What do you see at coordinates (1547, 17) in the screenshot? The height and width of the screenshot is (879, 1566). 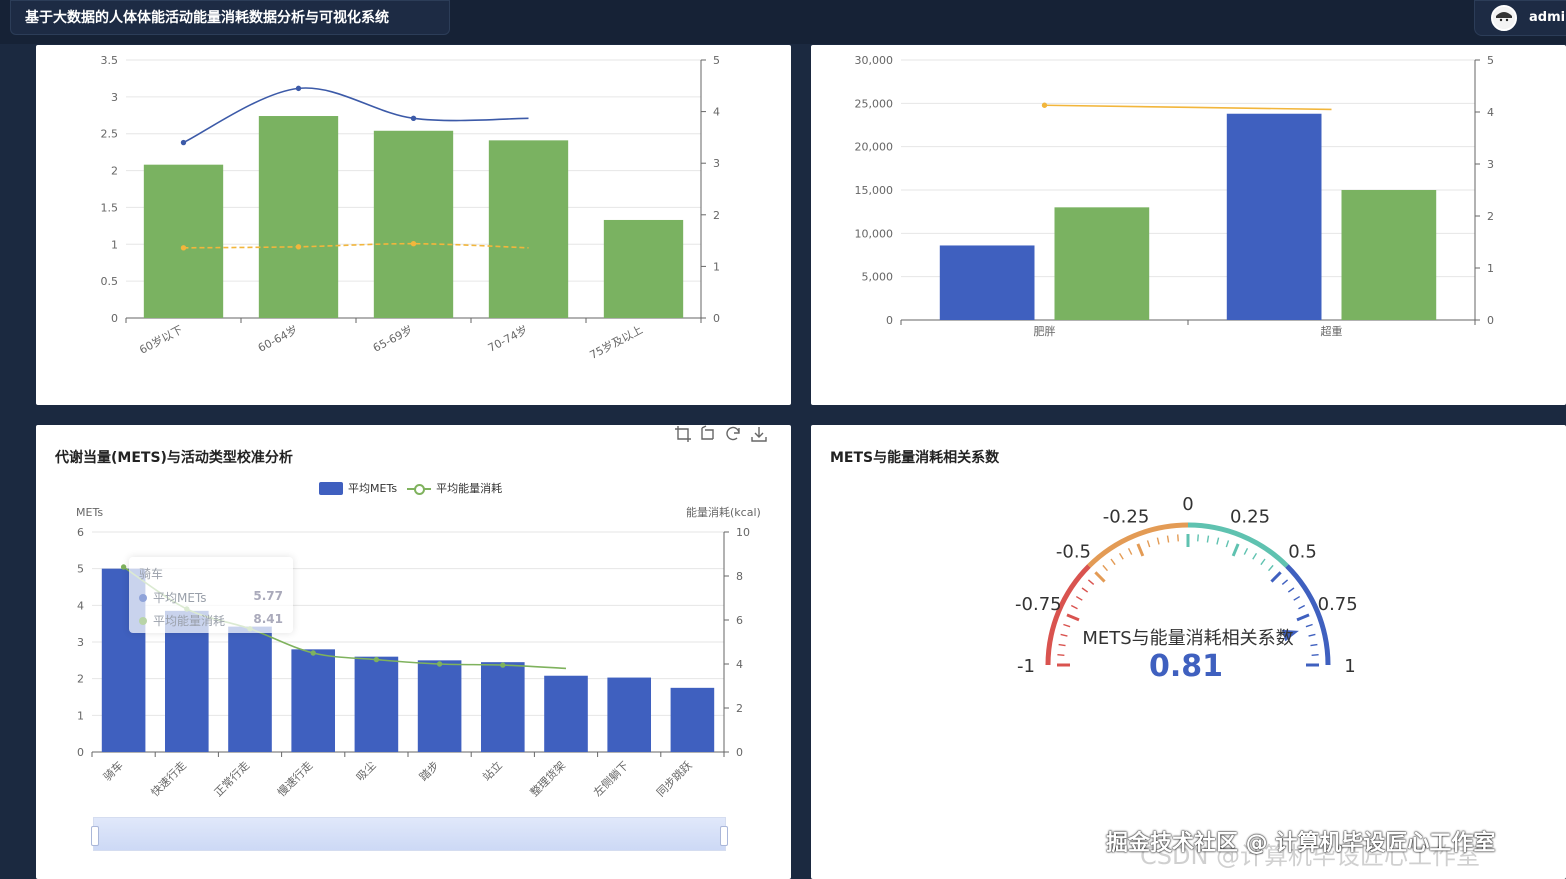 I see `username: admin` at bounding box center [1547, 17].